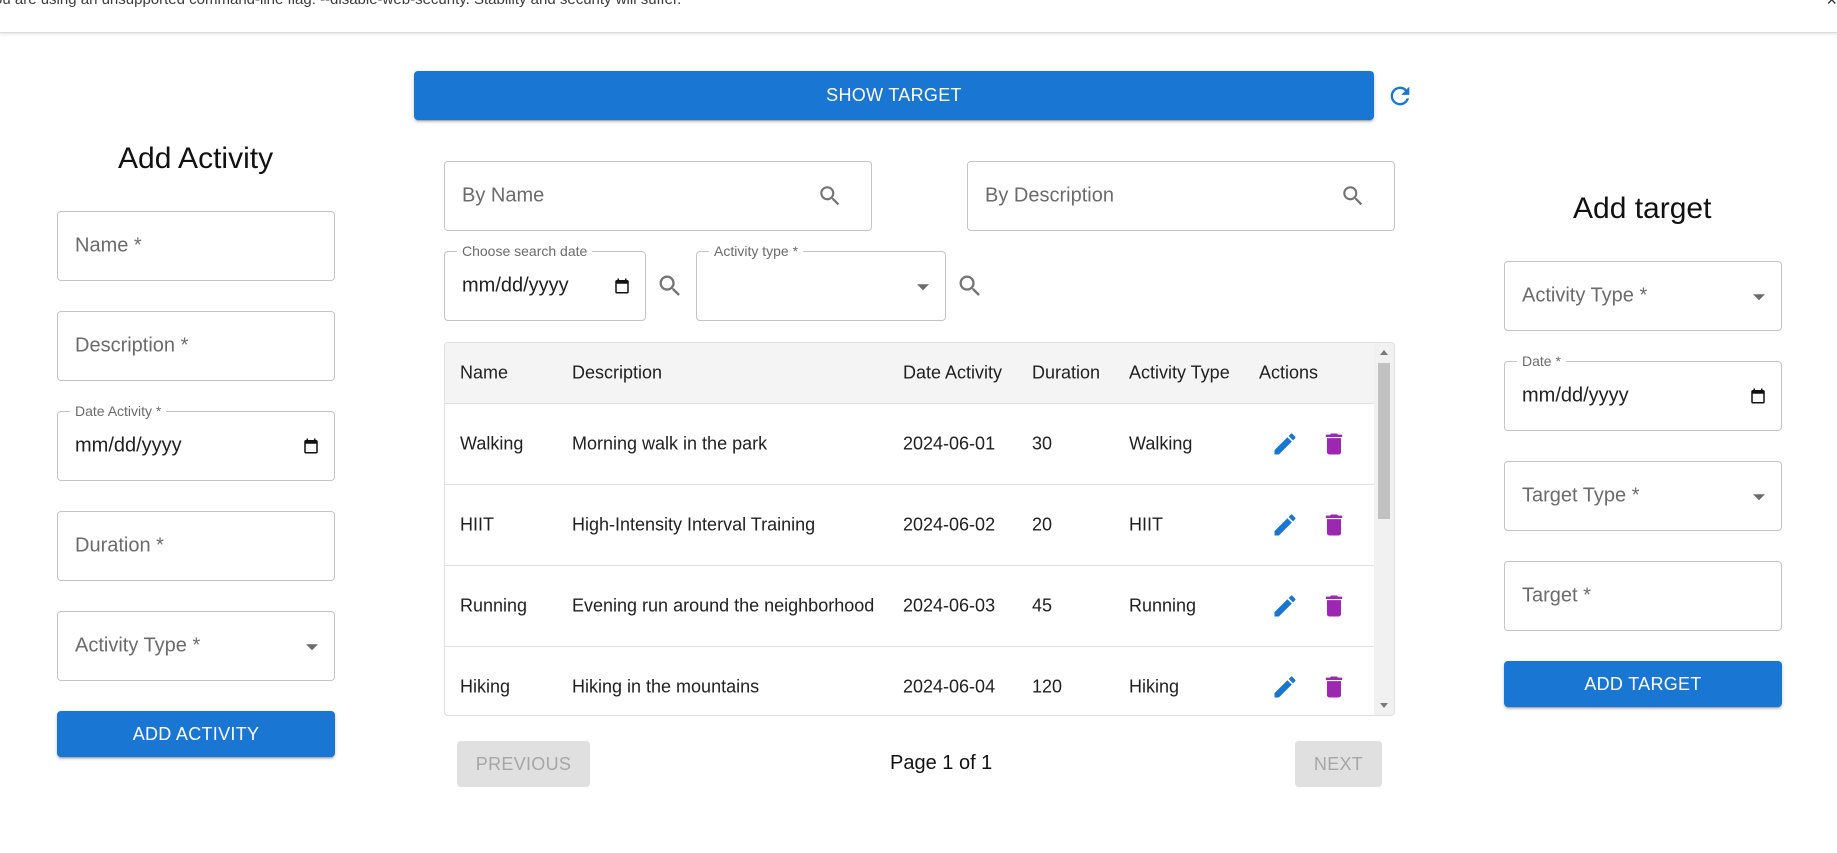  I want to click on target-type-placeholder: Target Type *, so click(1581, 495).